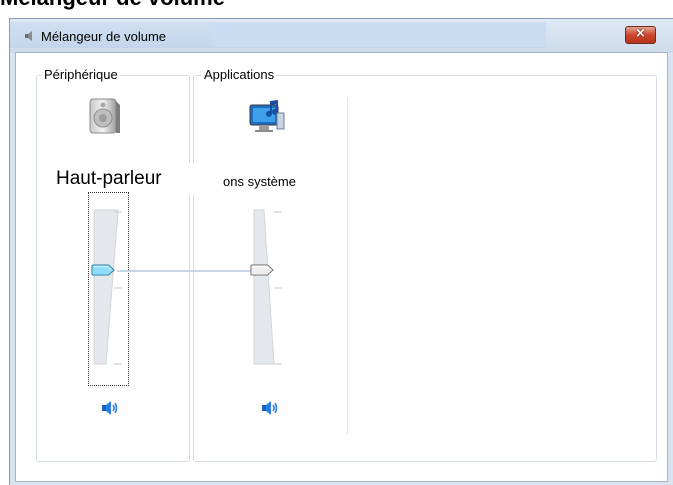 This screenshot has width=673, height=485. I want to click on close-icon: ×, so click(640, 33).